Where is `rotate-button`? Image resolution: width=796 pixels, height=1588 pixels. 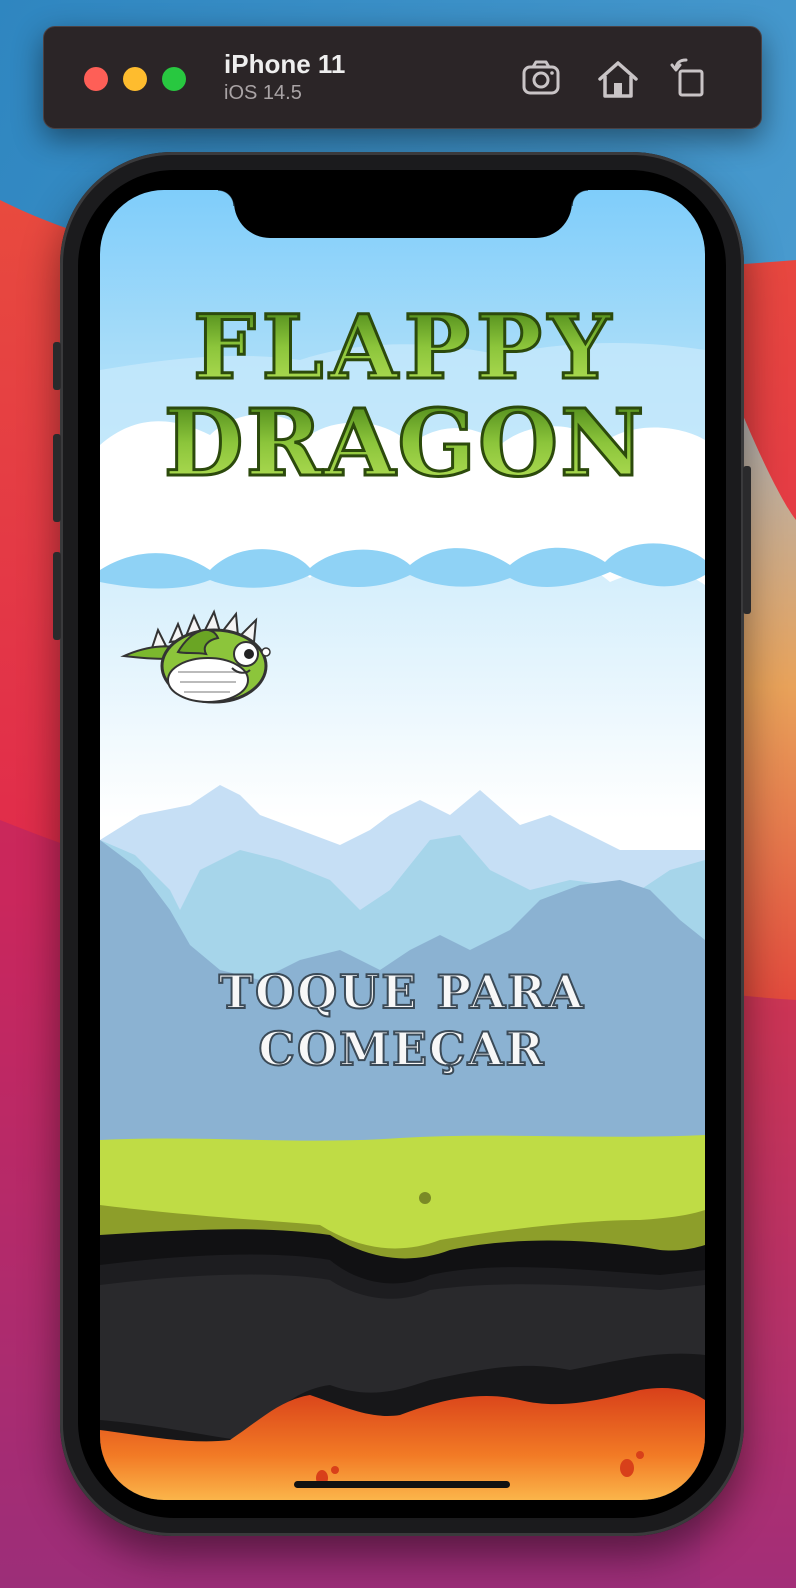 rotate-button is located at coordinates (690, 79).